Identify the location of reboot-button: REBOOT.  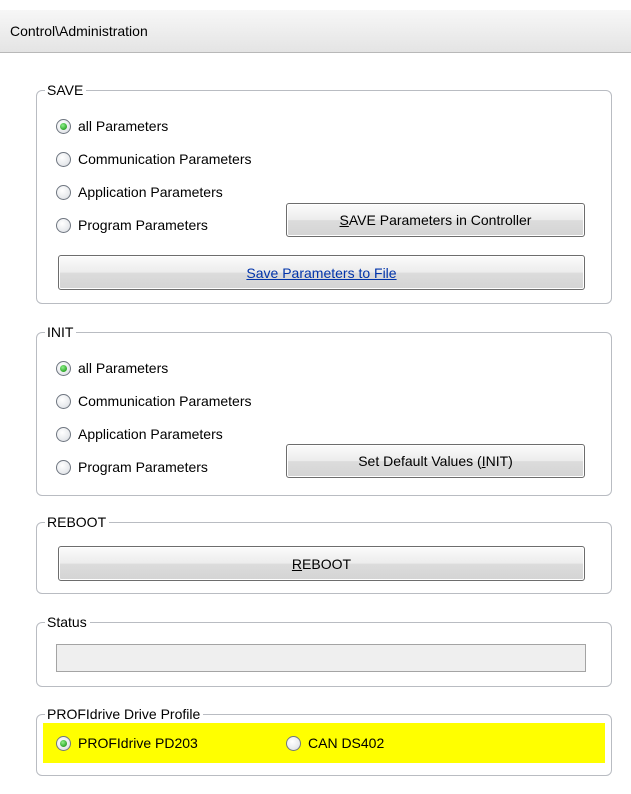
(321, 563).